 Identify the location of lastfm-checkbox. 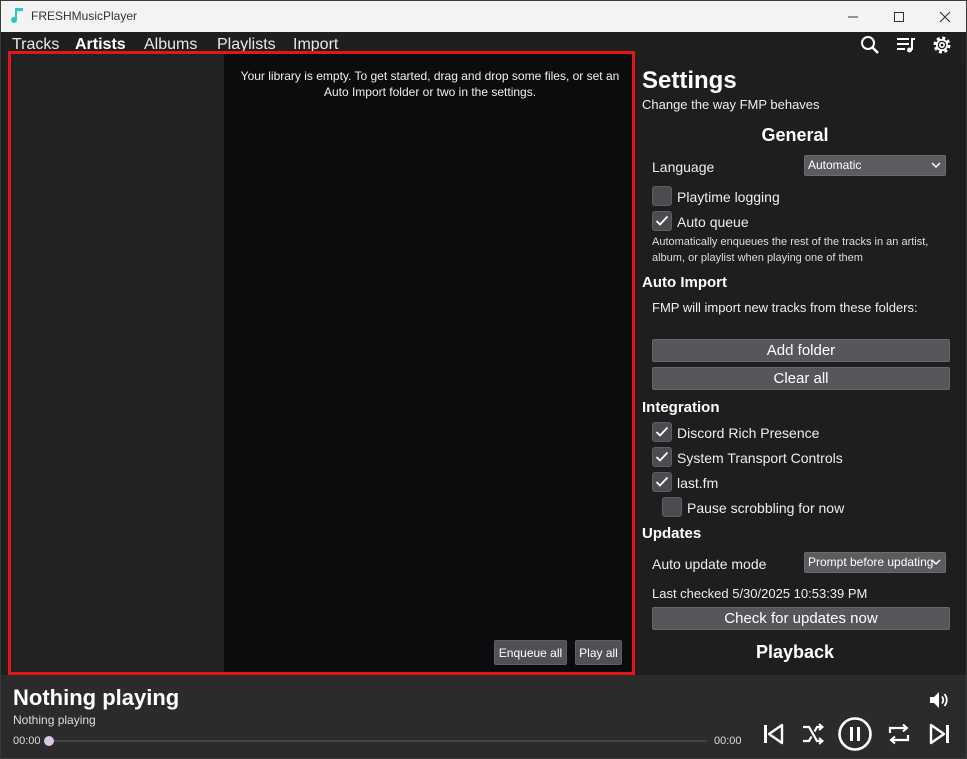
(662, 482).